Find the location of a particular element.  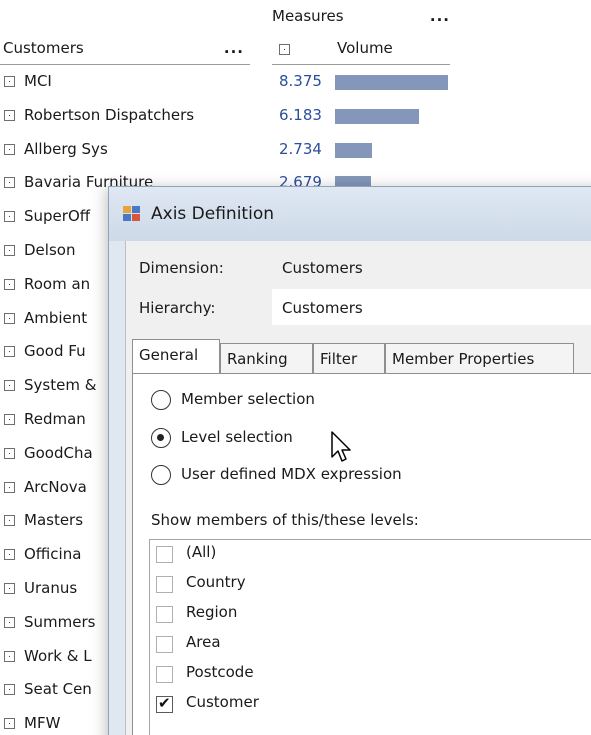

volume-label: Volume is located at coordinates (365, 48).